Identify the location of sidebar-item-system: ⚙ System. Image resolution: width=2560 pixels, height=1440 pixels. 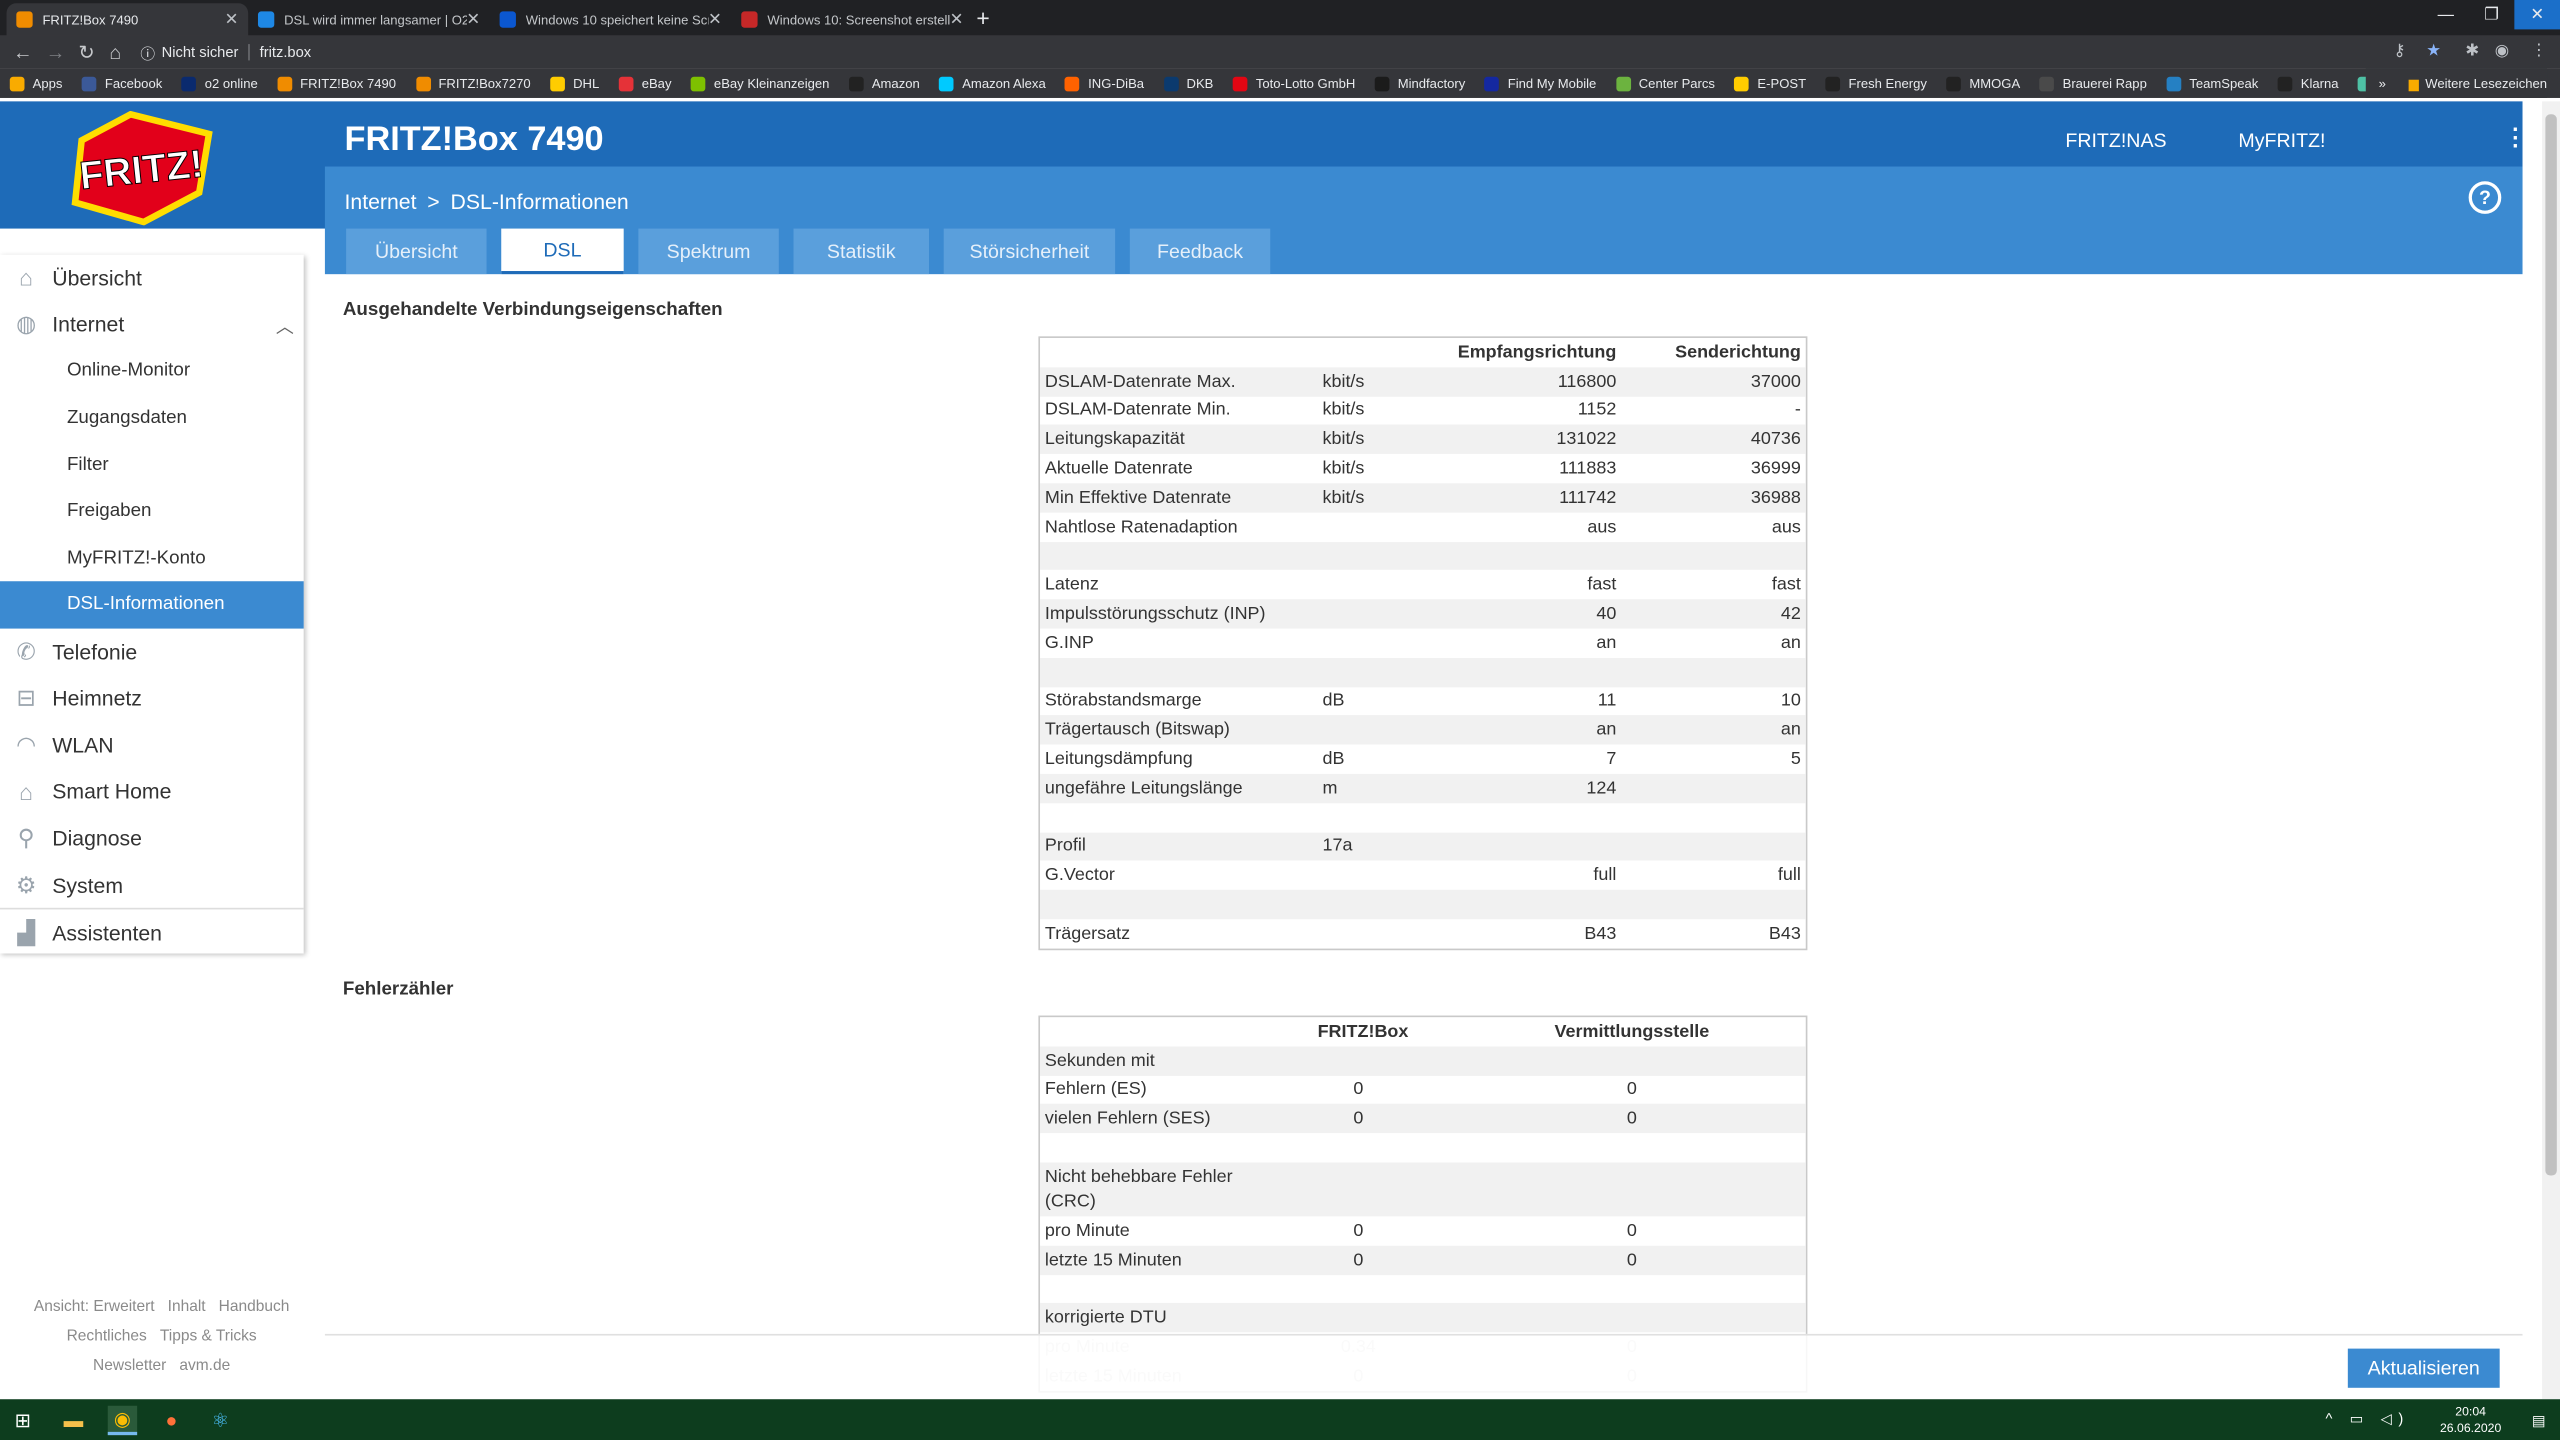
(152, 885).